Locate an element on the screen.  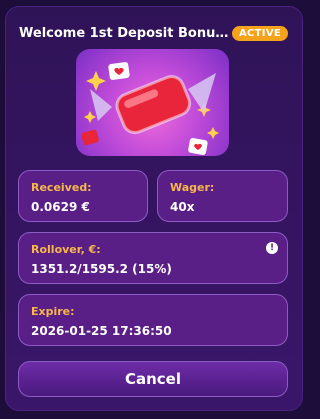
received-value: 0.0629 € is located at coordinates (60, 207).